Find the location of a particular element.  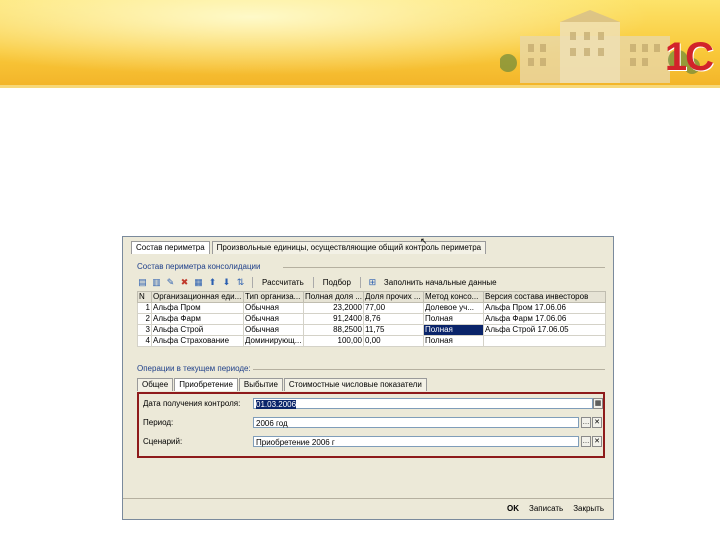

table-cell: 91,2400 is located at coordinates (333, 319).